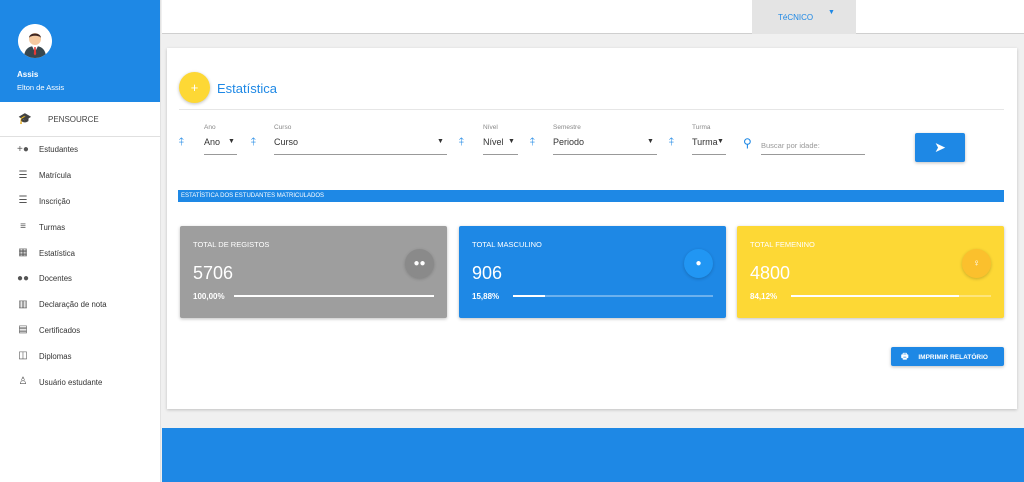 This screenshot has width=1024, height=482. Describe the element at coordinates (210, 127) in the screenshot. I see `ano-label: Ano` at that location.